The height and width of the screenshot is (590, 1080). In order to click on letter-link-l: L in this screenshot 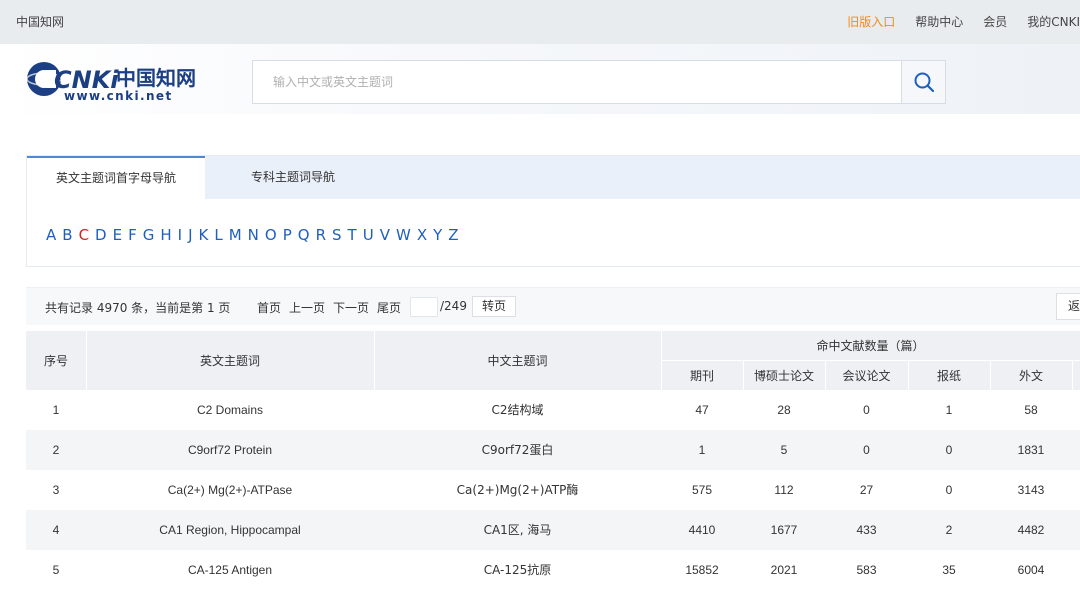, I will do `click(218, 235)`.